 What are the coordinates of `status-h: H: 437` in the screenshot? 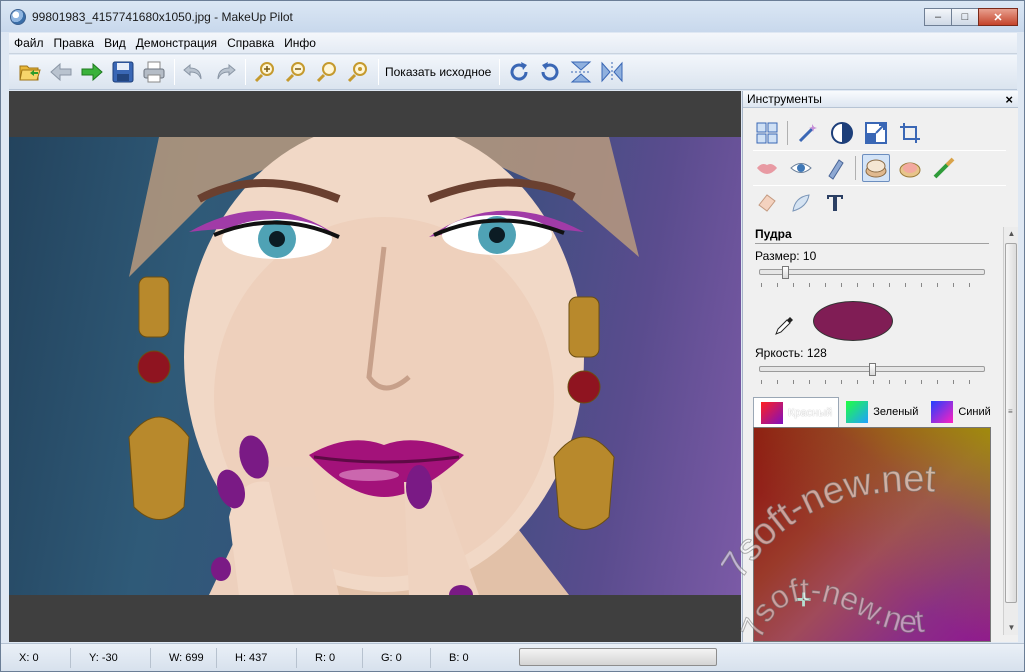 It's located at (257, 657).